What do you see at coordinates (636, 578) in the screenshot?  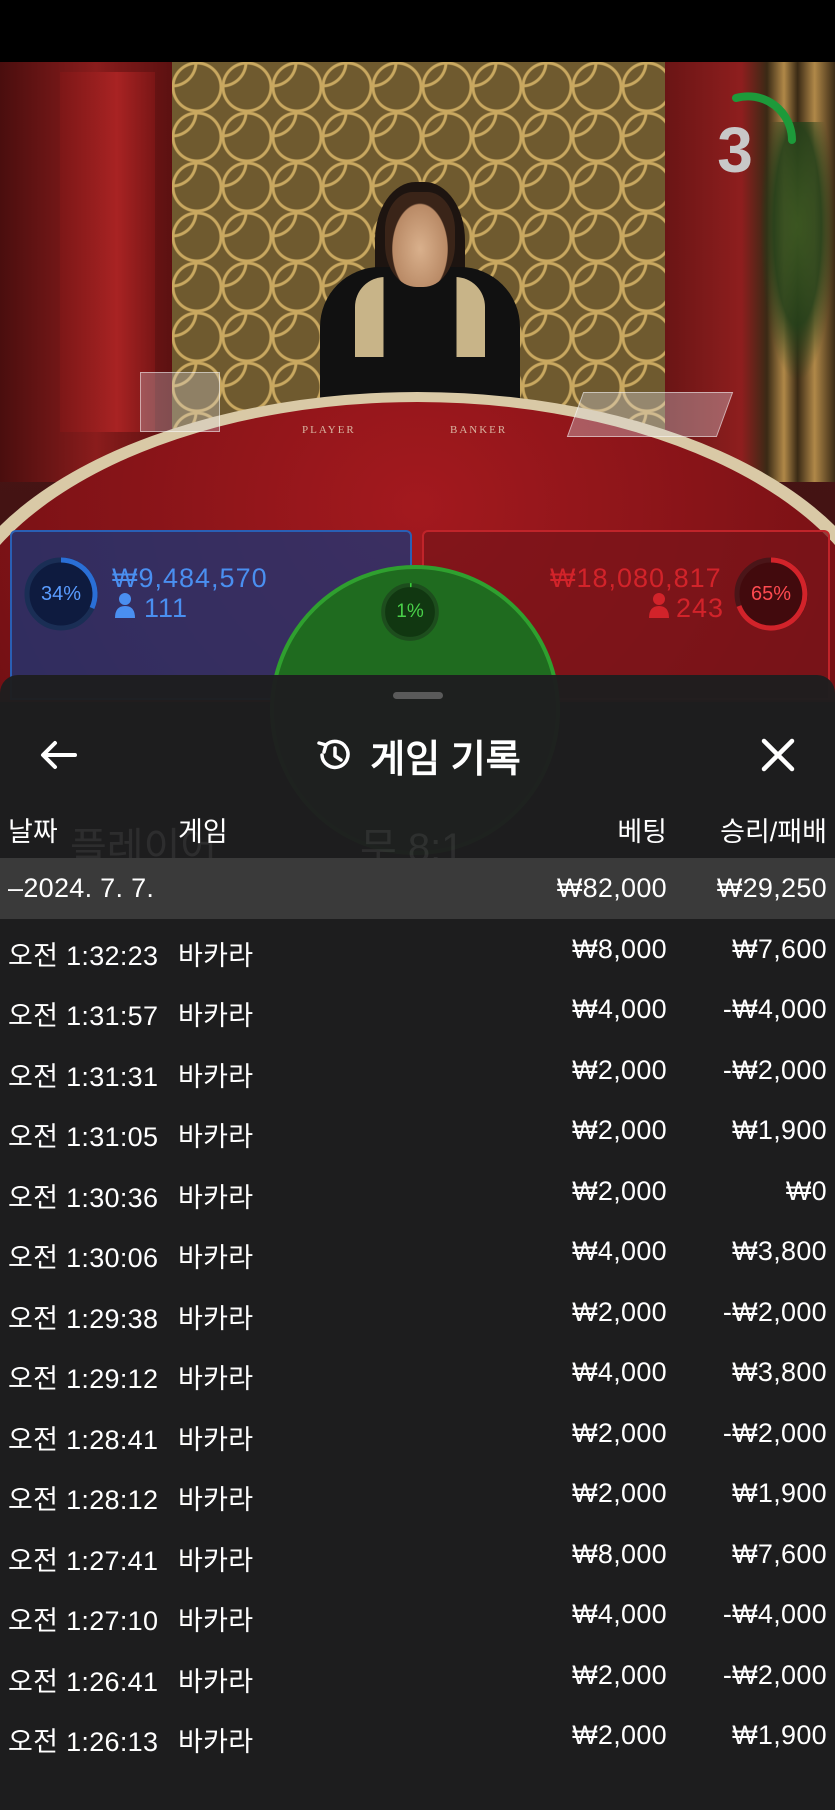 I see `banker-total-amount: ₩18,080,817` at bounding box center [636, 578].